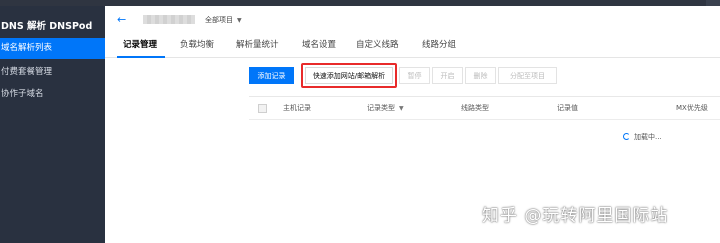  Describe the element at coordinates (527, 75) in the screenshot. I see `assign-project-button: 分配至项目` at that location.